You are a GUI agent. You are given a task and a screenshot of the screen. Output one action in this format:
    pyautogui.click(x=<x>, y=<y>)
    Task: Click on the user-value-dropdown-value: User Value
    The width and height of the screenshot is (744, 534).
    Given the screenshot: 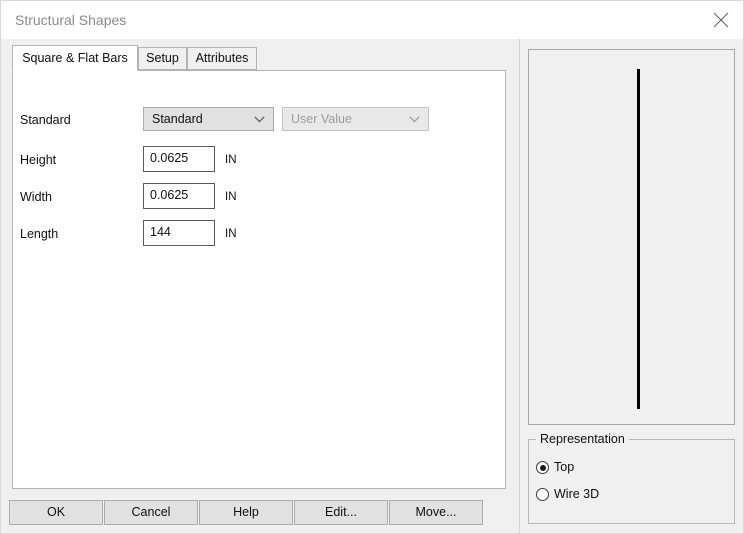 What is the action you would take?
    pyautogui.click(x=321, y=119)
    